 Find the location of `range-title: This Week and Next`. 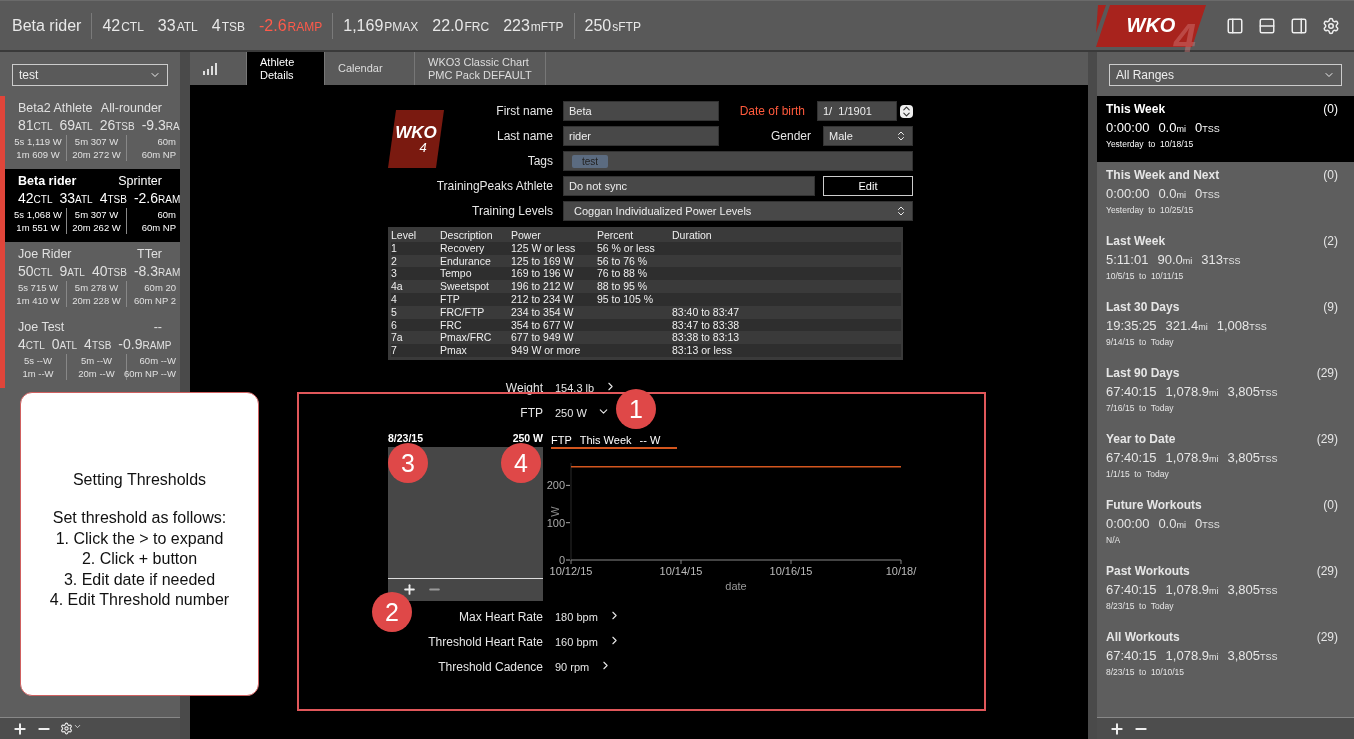

range-title: This Week and Next is located at coordinates (1163, 175).